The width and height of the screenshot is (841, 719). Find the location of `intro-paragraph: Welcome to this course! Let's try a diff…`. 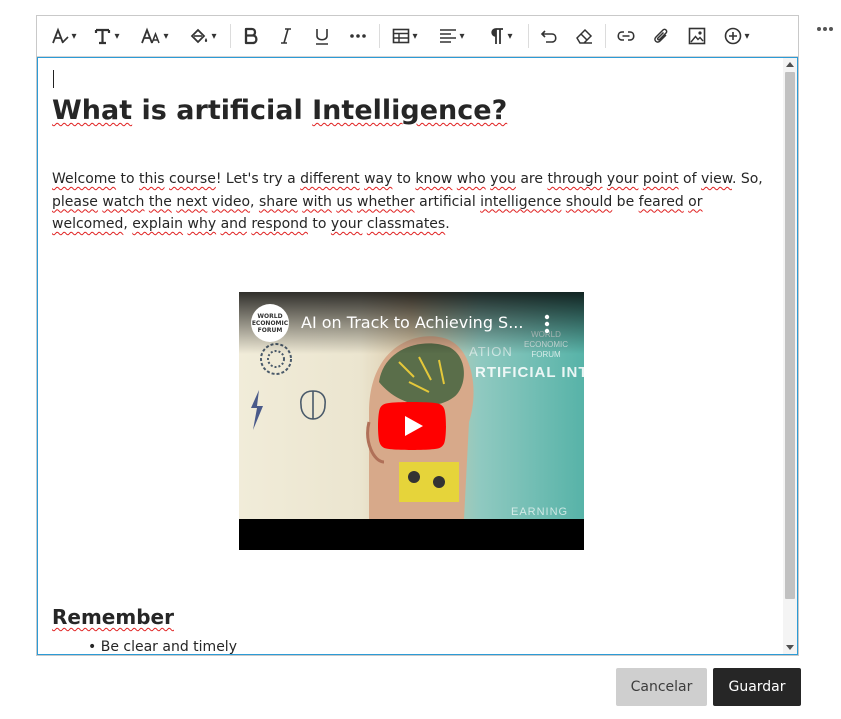

intro-paragraph: Welcome to this course! Let's try a diff… is located at coordinates (407, 201).